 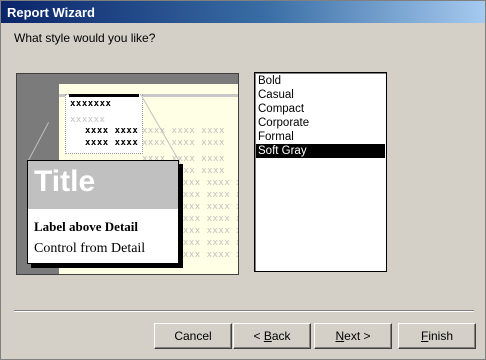 I want to click on style-option-formal: Formal, so click(x=320, y=137).